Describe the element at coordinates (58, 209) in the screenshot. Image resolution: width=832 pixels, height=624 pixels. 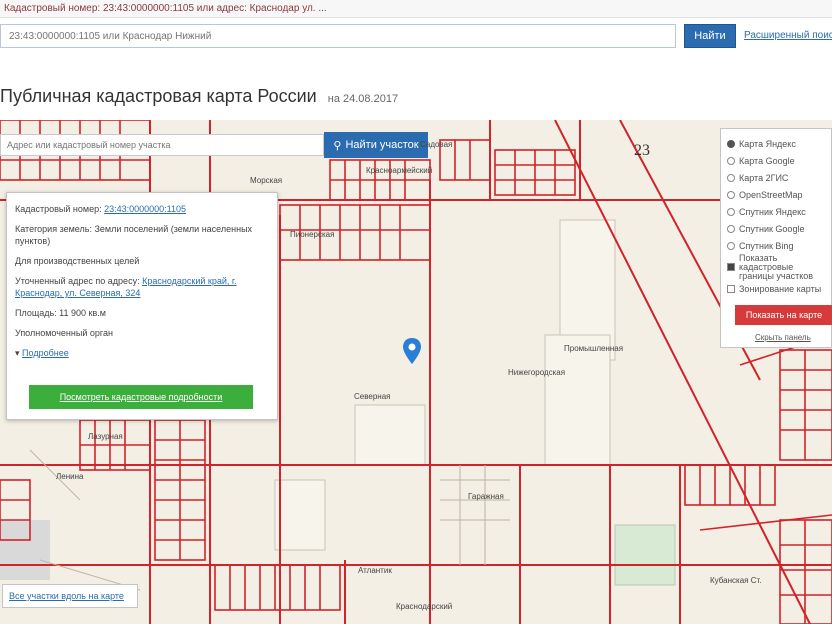
I see `cadastral-number-label: Кадастровый номер:` at that location.